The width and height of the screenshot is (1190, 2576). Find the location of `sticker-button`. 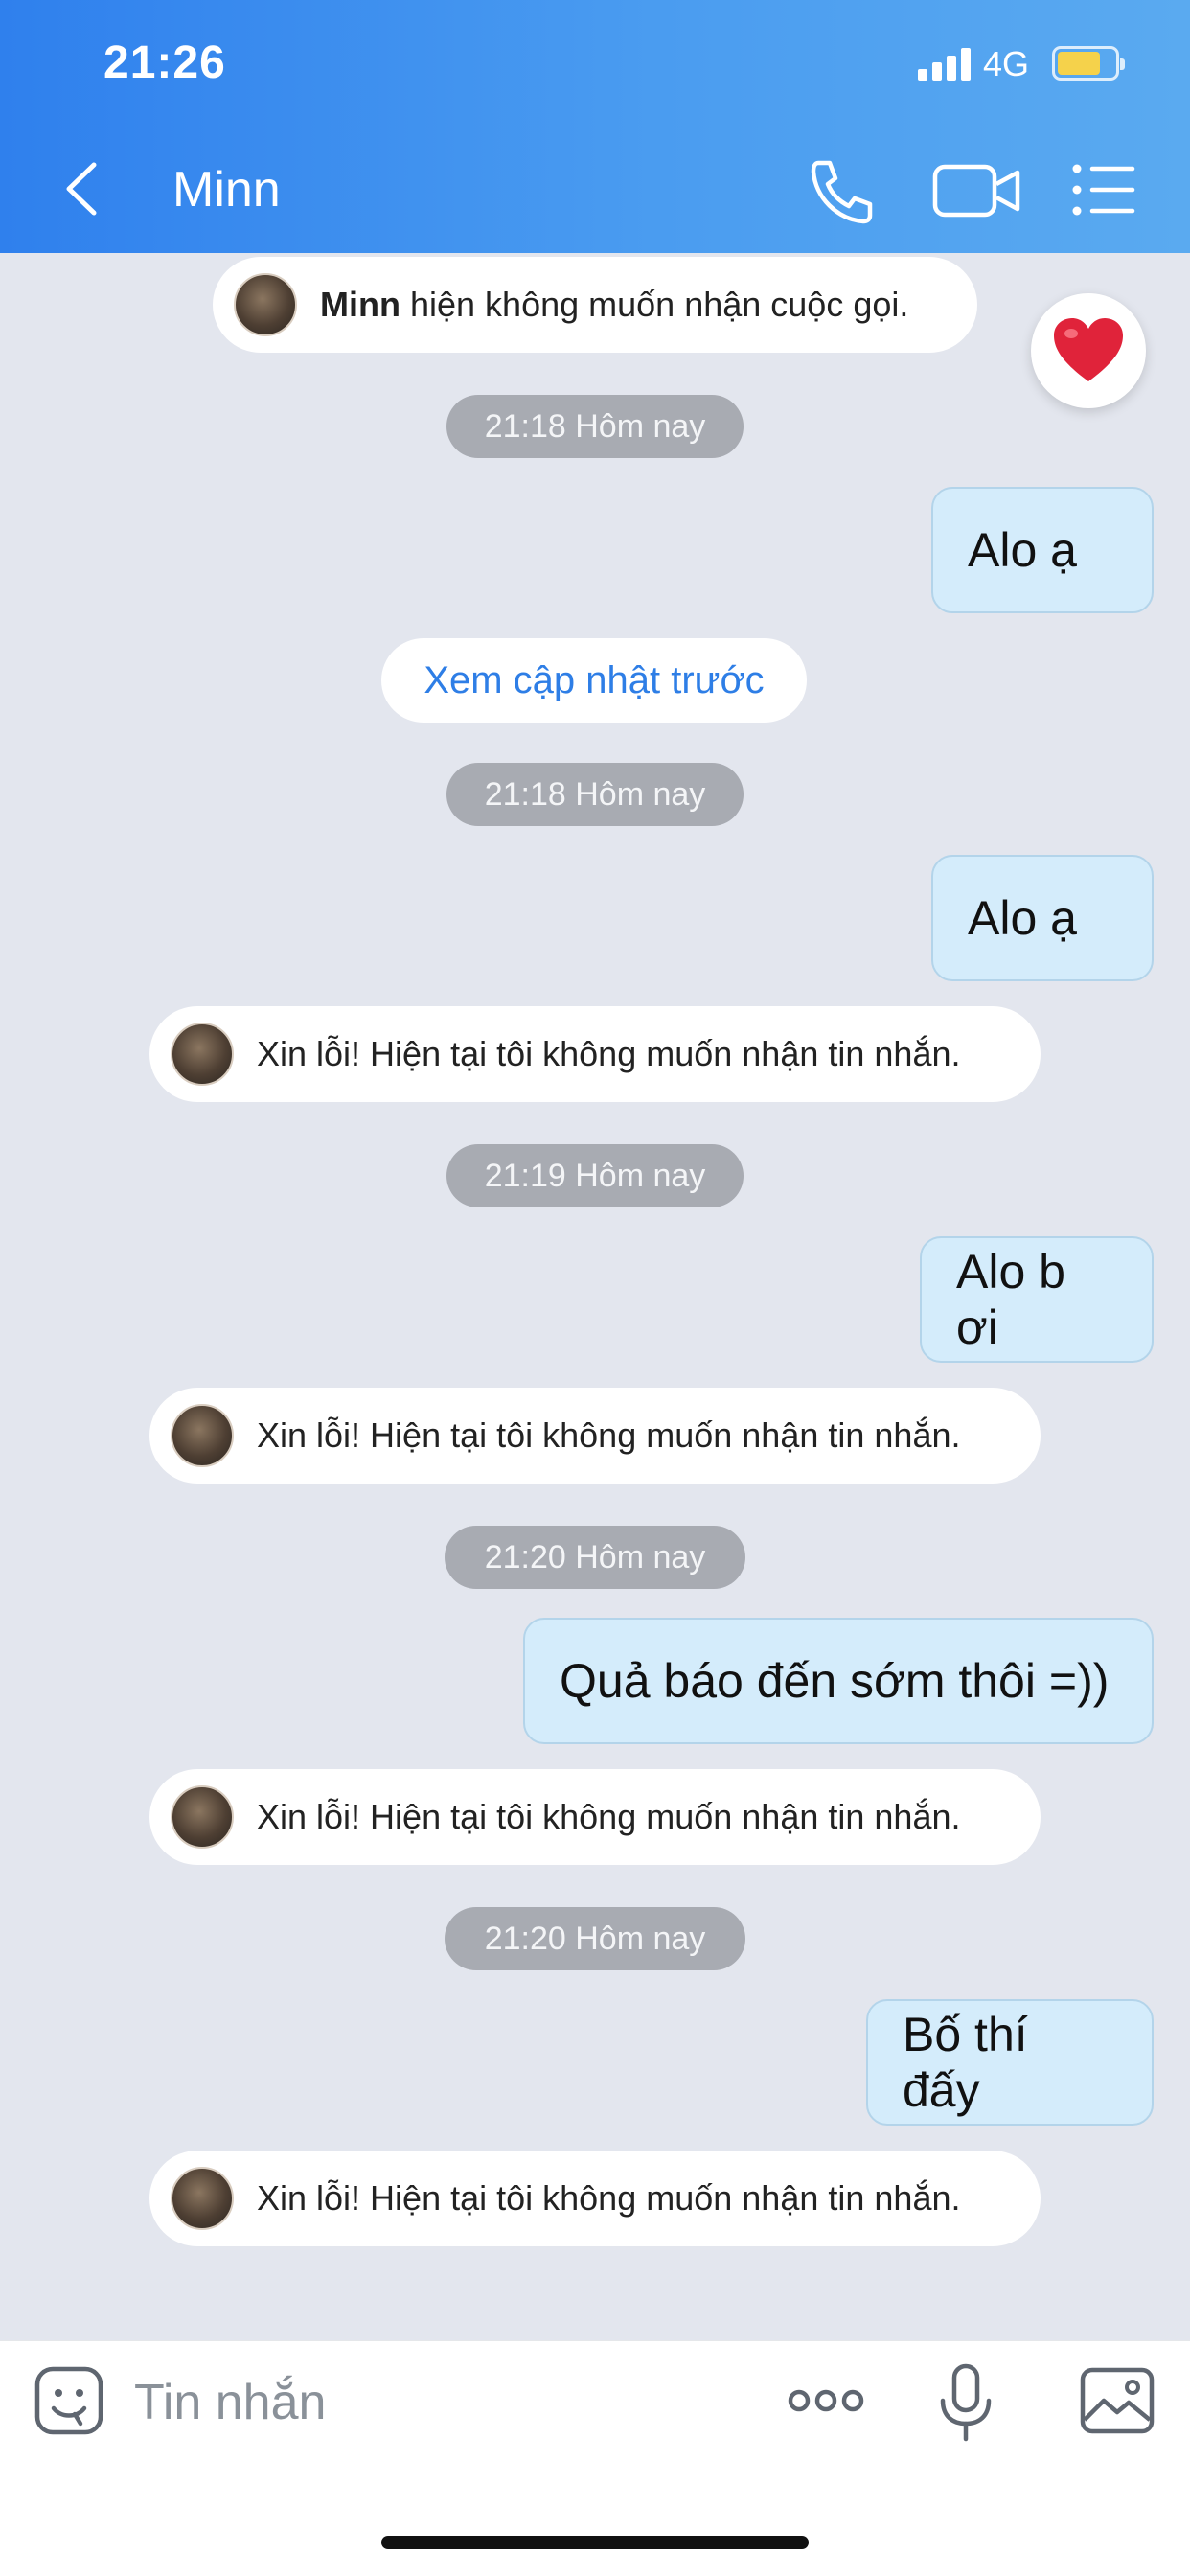

sticker-button is located at coordinates (69, 2403).